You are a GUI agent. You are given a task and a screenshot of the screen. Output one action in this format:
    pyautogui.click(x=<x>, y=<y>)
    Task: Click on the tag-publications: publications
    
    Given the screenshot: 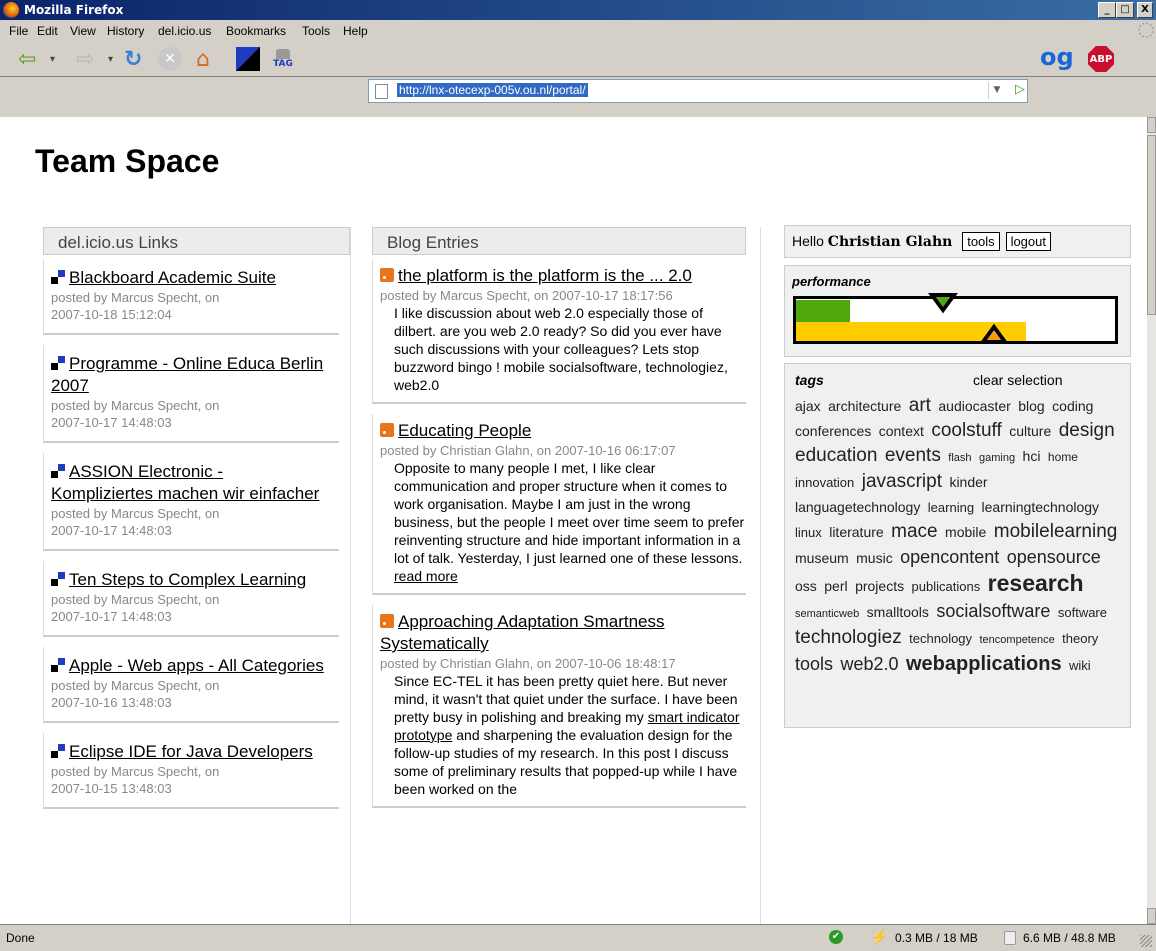 What is the action you would take?
    pyautogui.click(x=946, y=586)
    